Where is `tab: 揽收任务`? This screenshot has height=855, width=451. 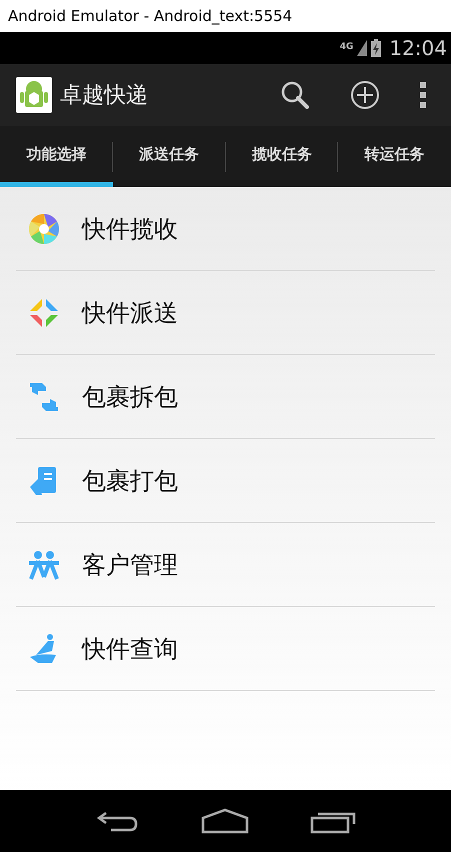
tab: 揽收任务 is located at coordinates (282, 156).